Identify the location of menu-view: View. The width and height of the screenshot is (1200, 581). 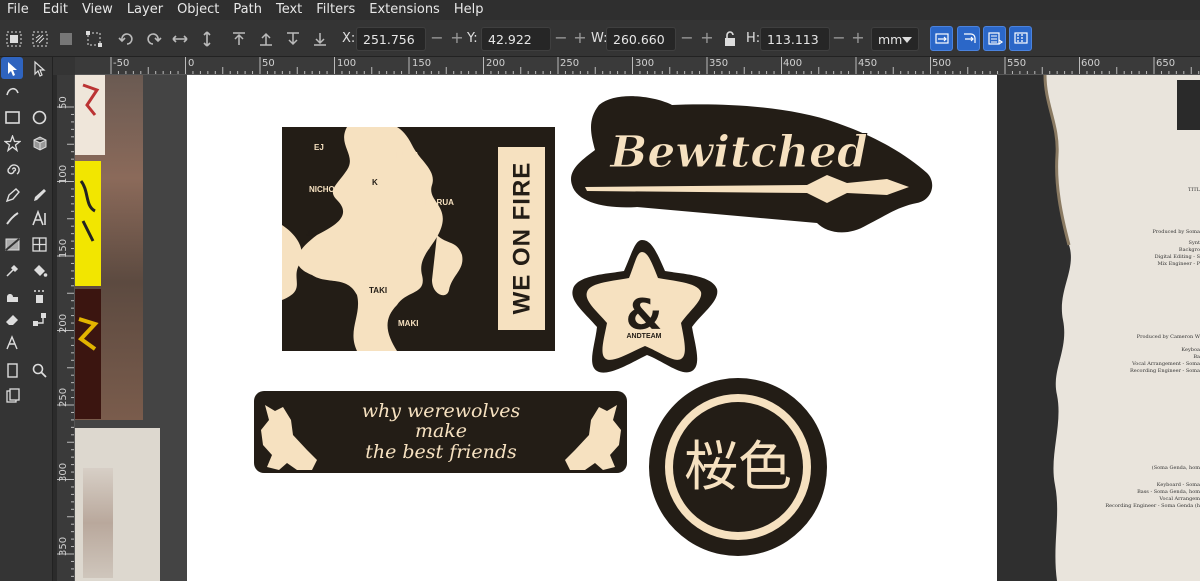
(97, 10).